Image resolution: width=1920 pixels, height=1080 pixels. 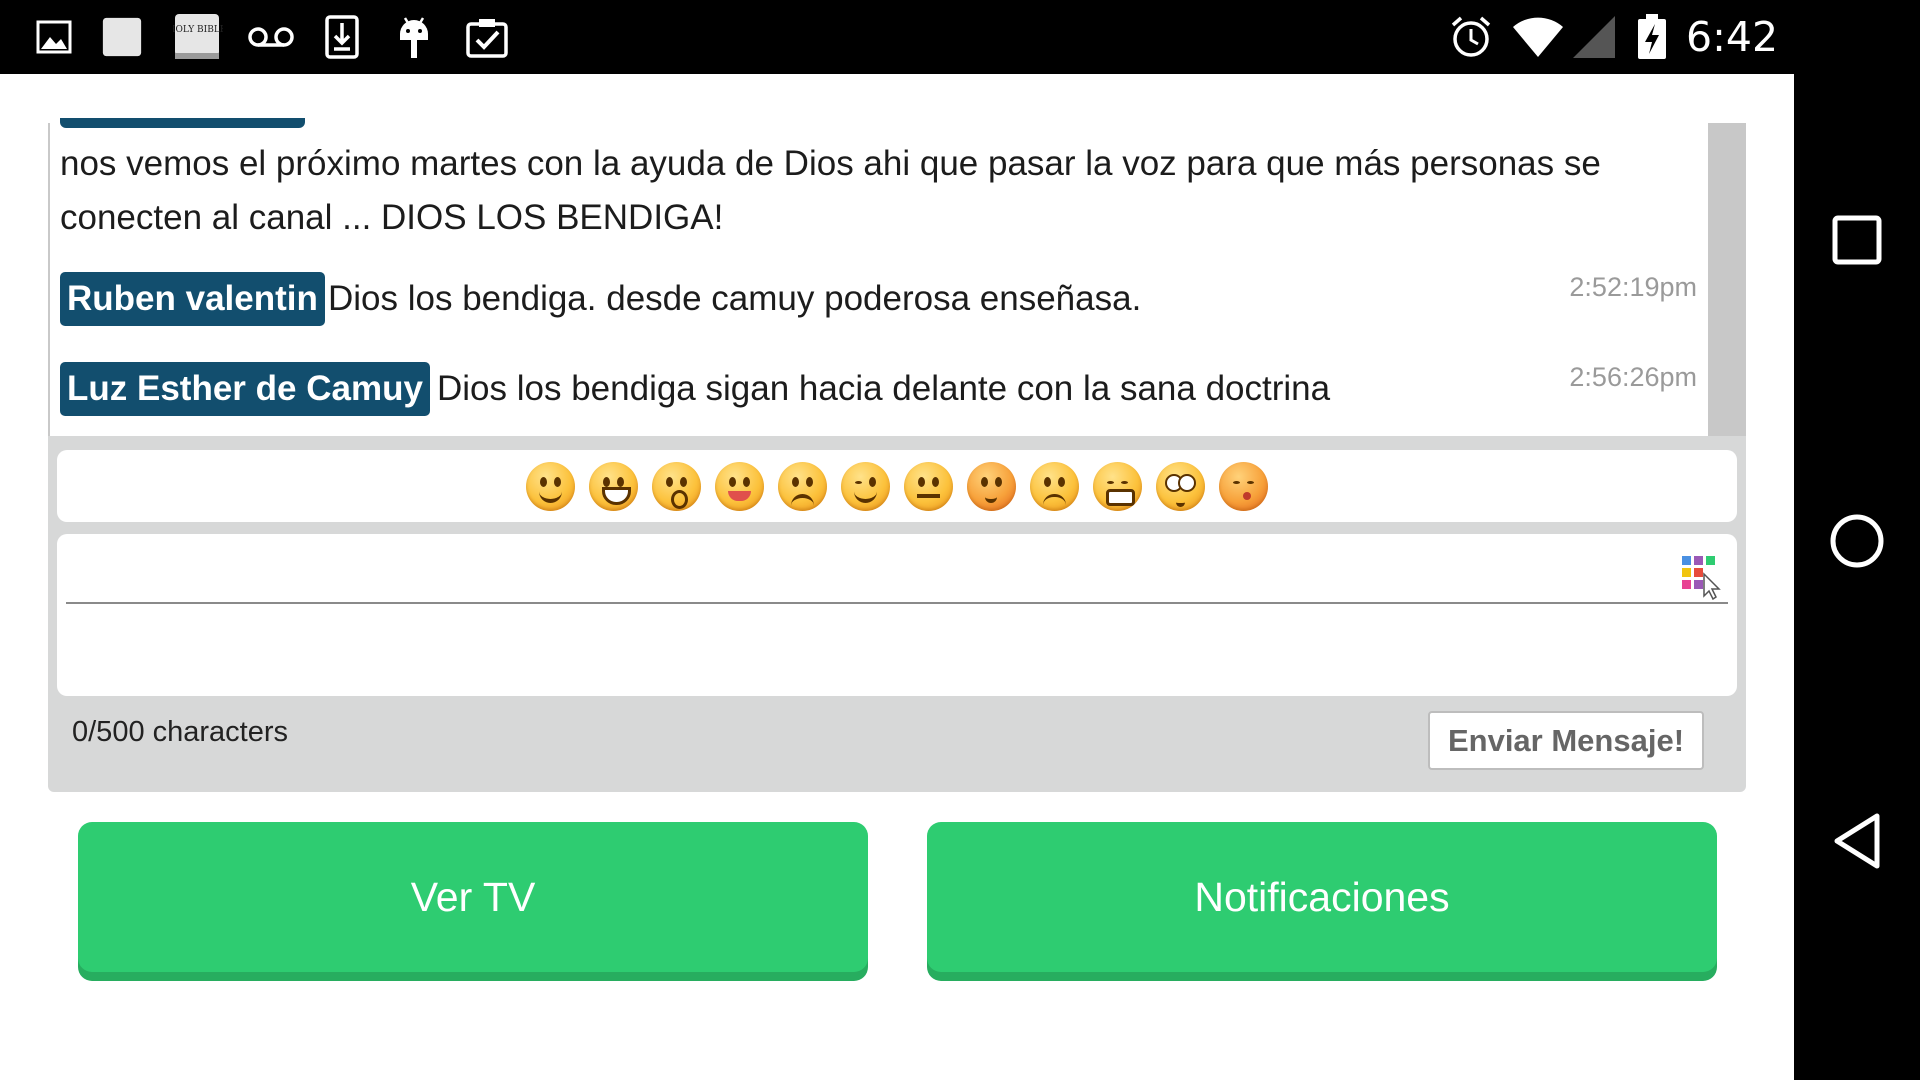 What do you see at coordinates (991, 486) in the screenshot?
I see `blush-emoji-icon` at bounding box center [991, 486].